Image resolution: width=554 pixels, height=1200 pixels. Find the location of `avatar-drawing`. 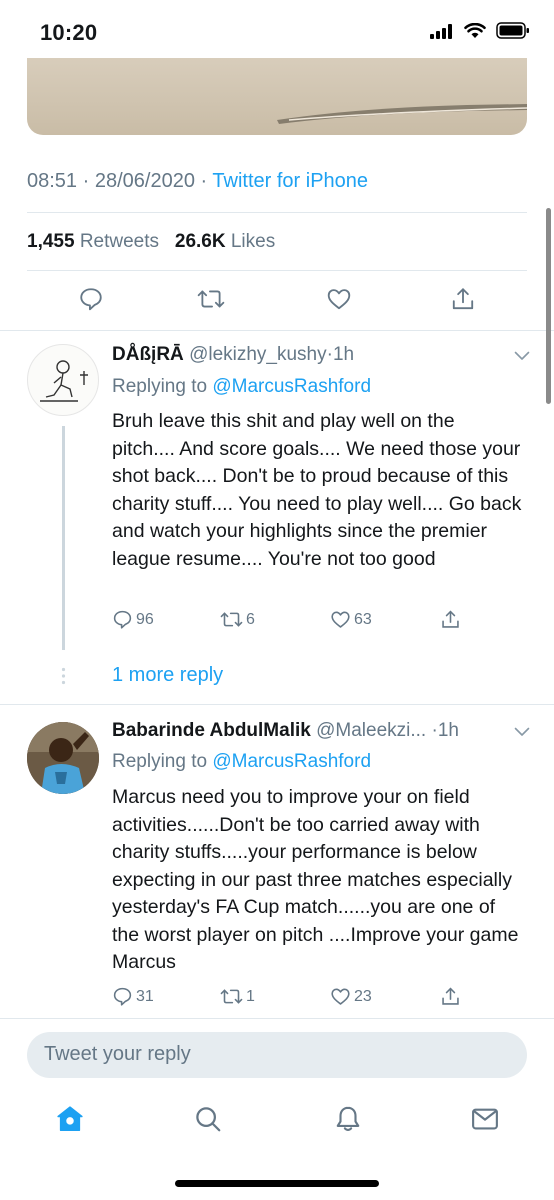

avatar-drawing is located at coordinates (64, 381).